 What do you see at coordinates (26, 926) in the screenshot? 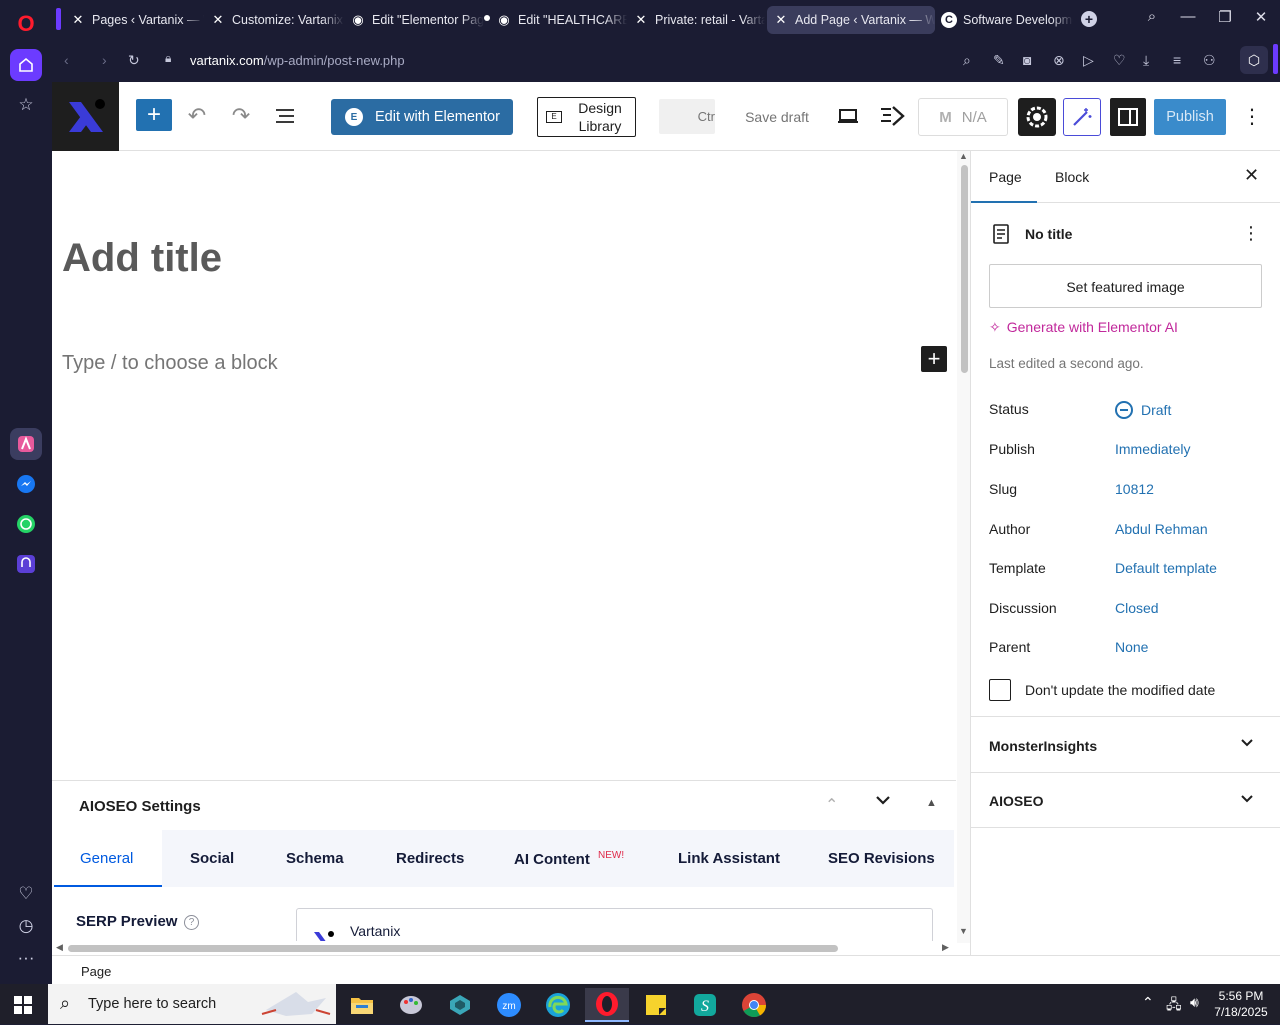
I see `history-icon: ◷` at bounding box center [26, 926].